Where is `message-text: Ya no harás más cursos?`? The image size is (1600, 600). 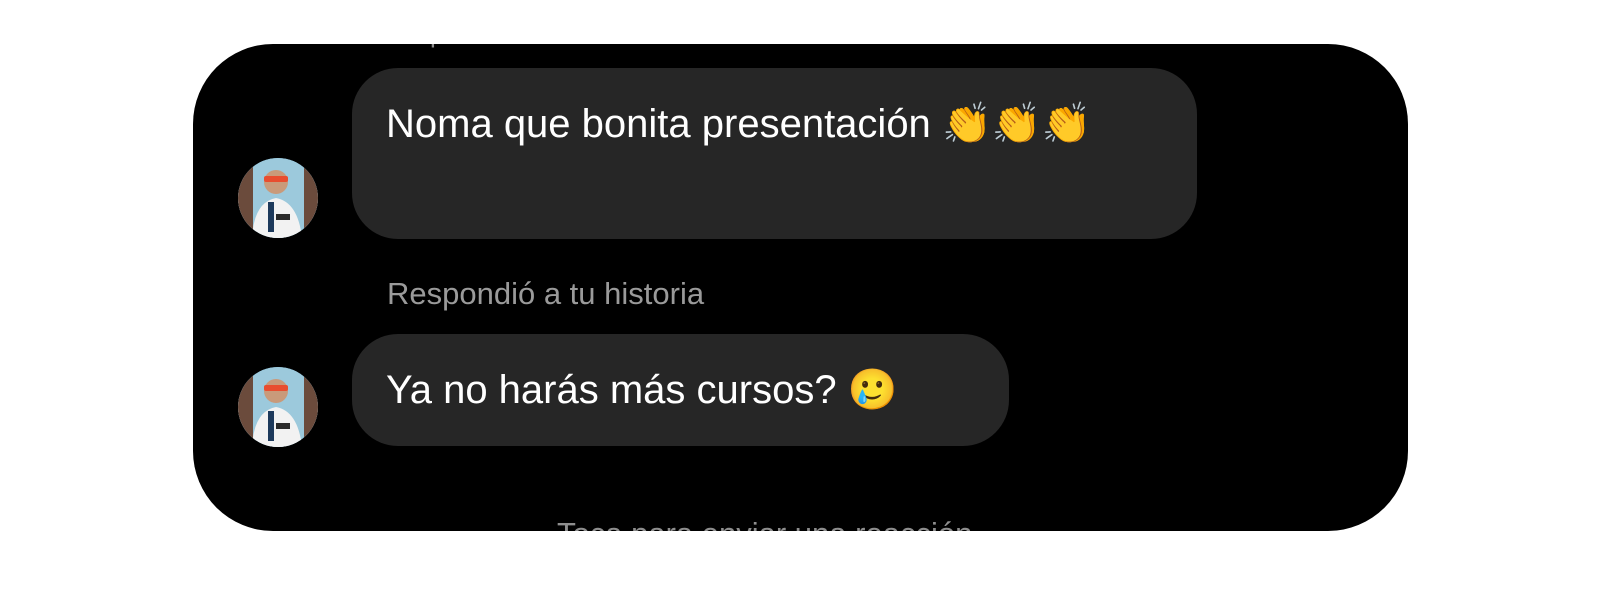
message-text: Ya no harás más cursos? is located at coordinates (611, 390).